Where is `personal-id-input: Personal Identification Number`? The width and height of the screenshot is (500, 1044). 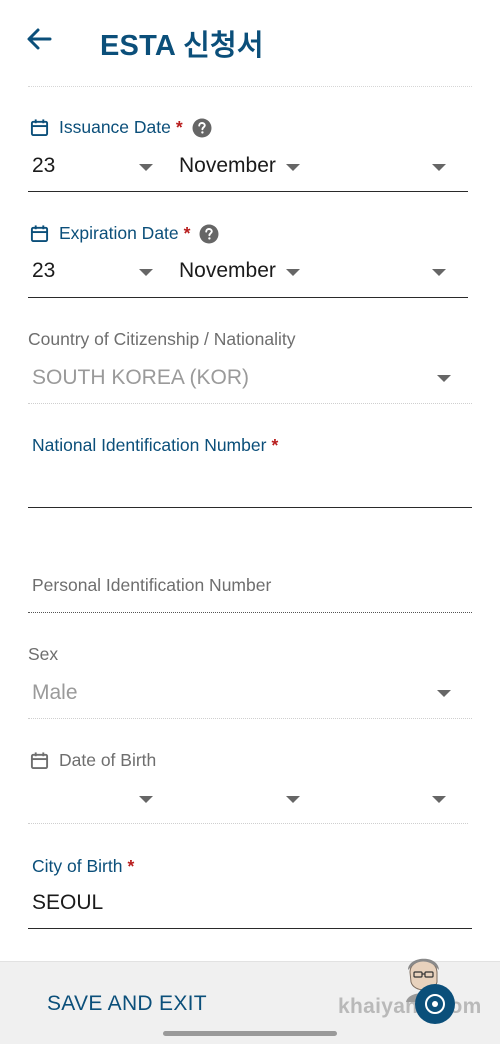 personal-id-input: Personal Identification Number is located at coordinates (151, 585).